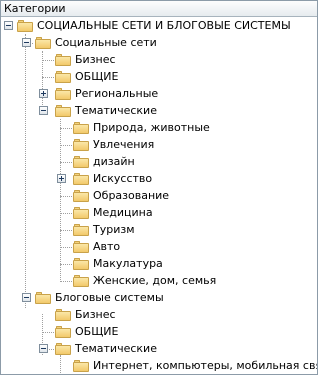  I want to click on tree-node-root: СОЦИАЛЬНЫЕ СЕТИ И БЛОГОВЫЕ СИСТЕМЫ, so click(159, 25).